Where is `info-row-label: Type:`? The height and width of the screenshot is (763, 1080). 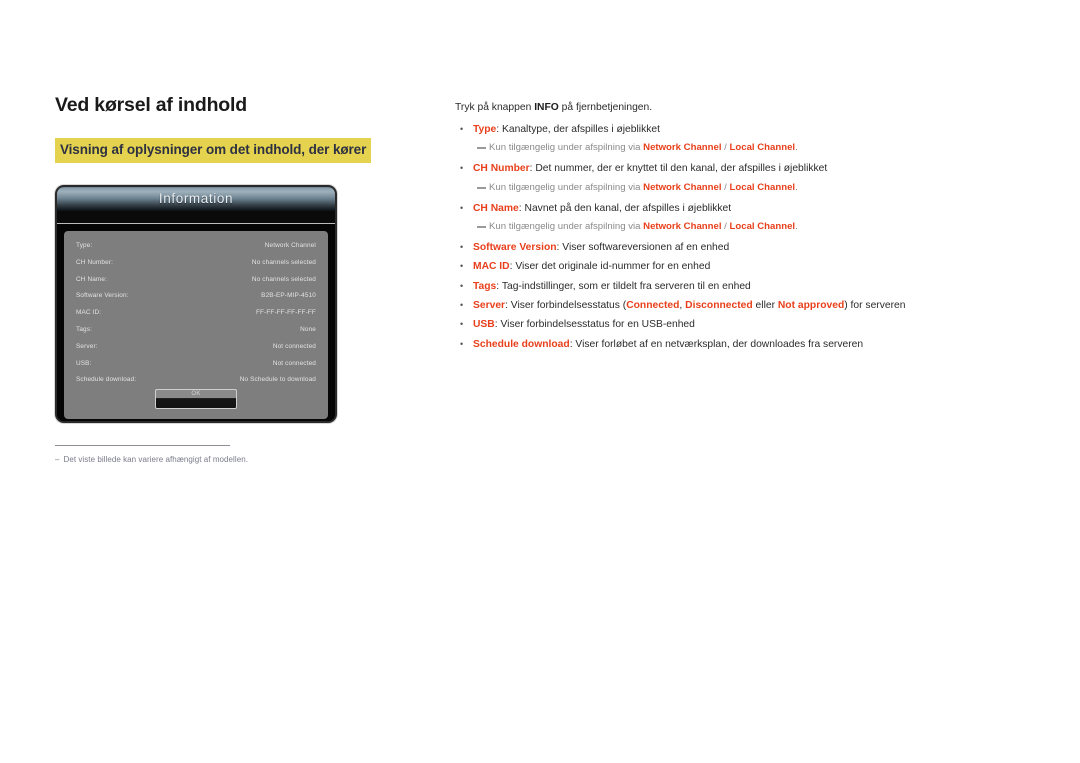 info-row-label: Type: is located at coordinates (84, 245).